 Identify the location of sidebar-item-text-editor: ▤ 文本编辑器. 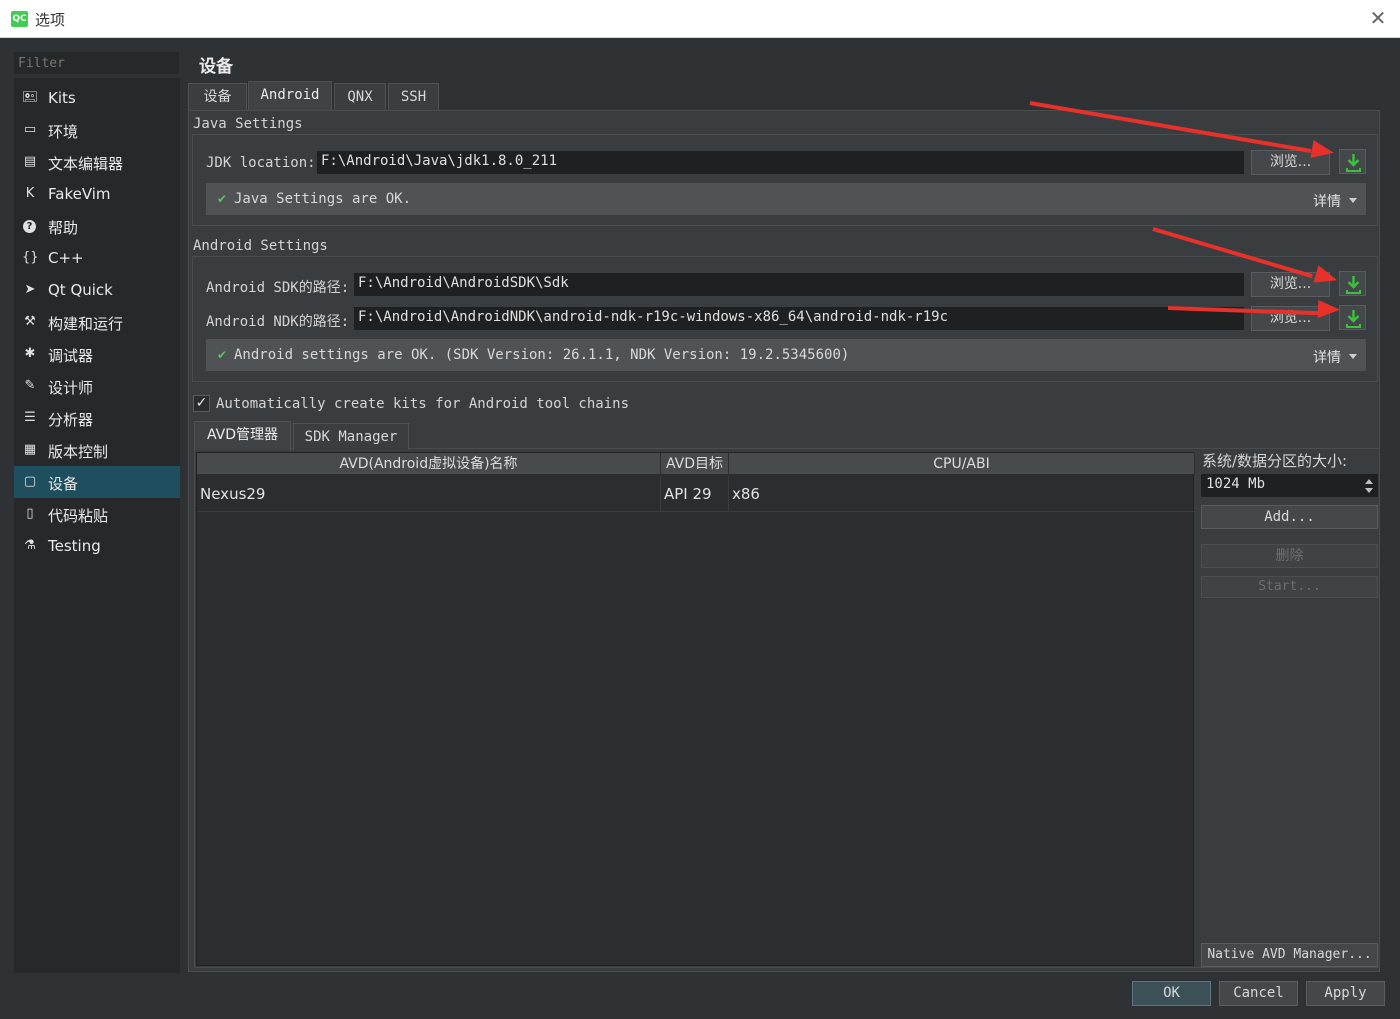
(97, 162).